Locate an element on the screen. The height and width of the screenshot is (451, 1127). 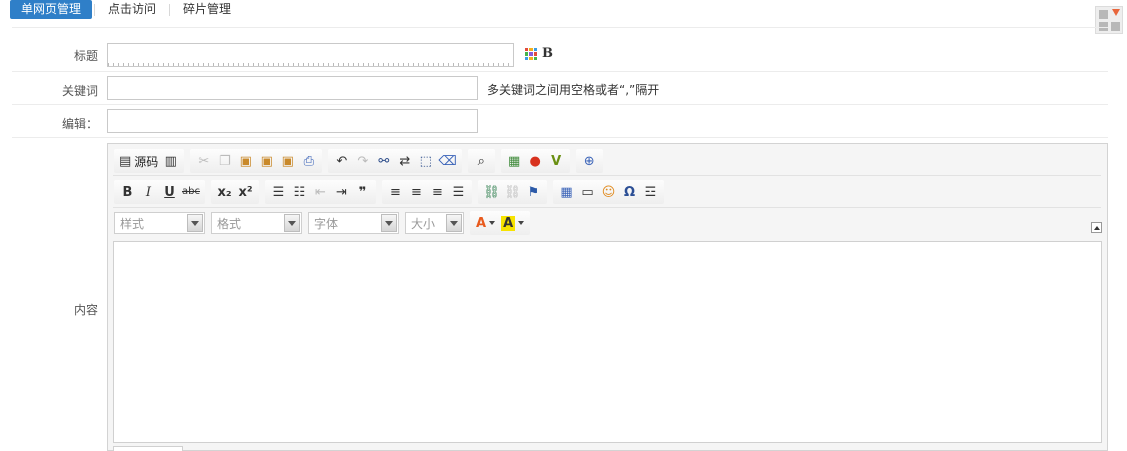
font-select-label: 字体 is located at coordinates (326, 223).